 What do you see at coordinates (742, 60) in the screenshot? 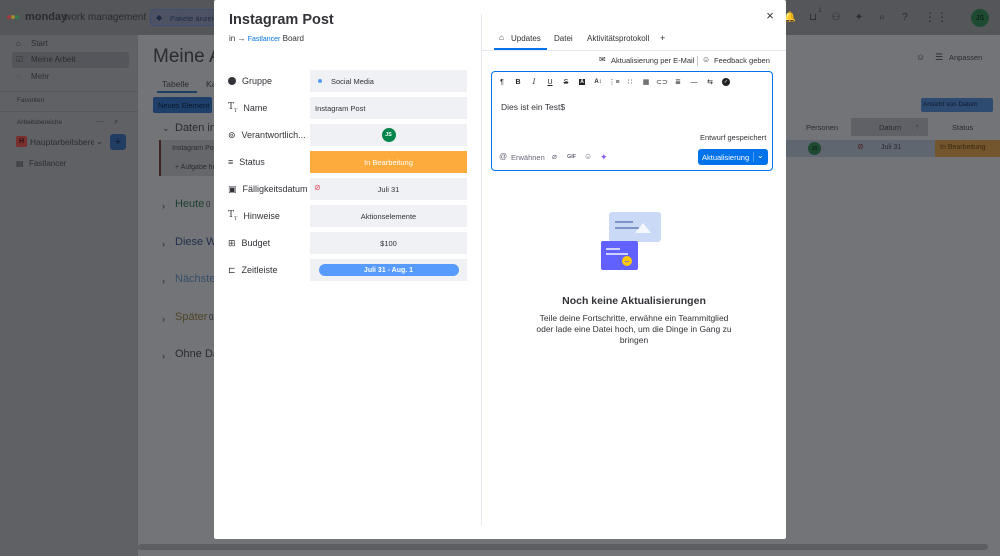
I see `feedback-label: Feedback geben` at bounding box center [742, 60].